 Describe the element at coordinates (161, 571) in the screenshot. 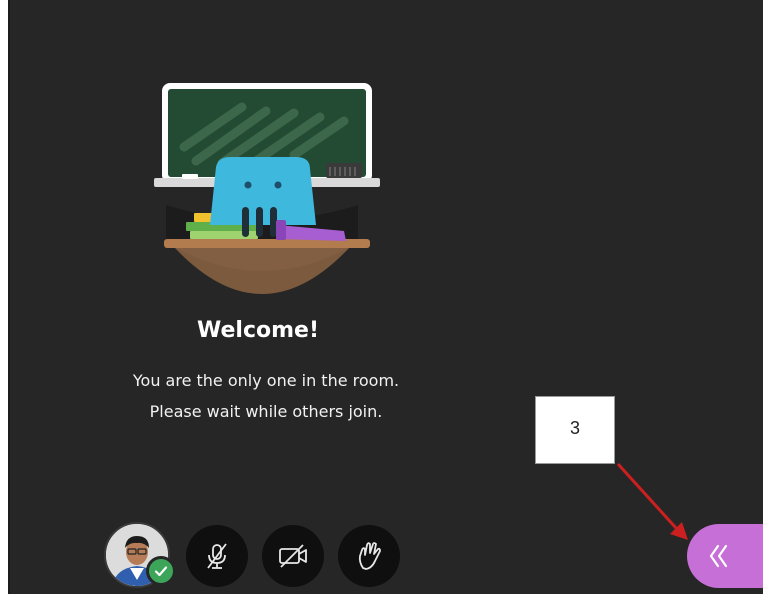

I see `online-status-check-icon` at that location.